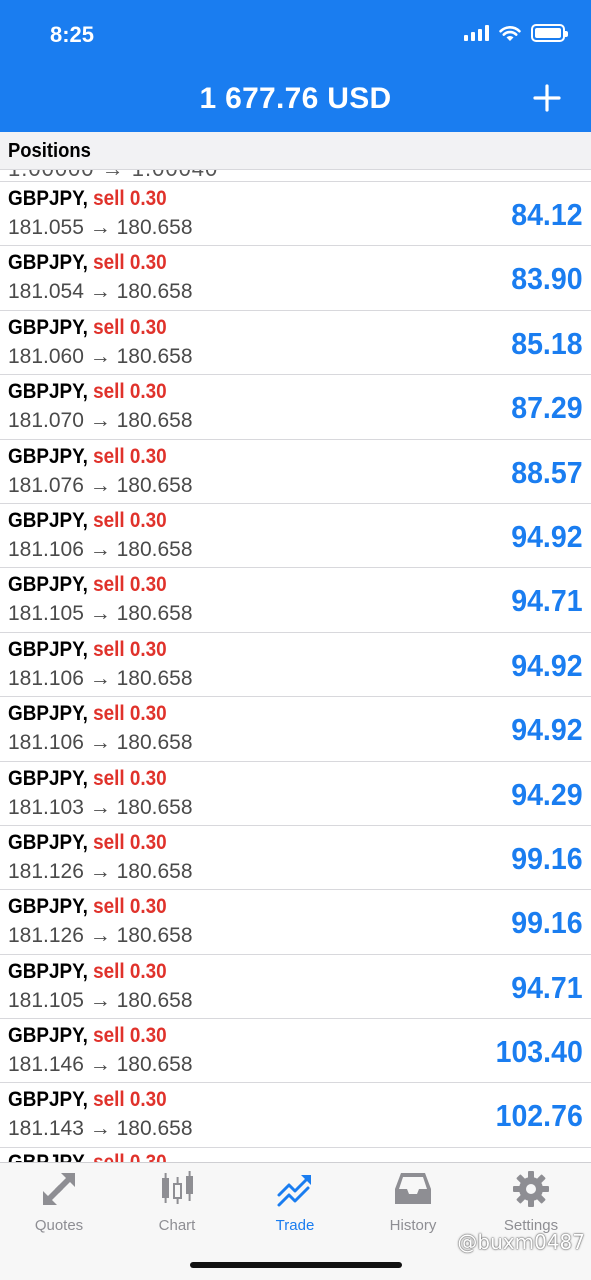  Describe the element at coordinates (46, 356) in the screenshot. I see `open-price: 181.060` at that location.